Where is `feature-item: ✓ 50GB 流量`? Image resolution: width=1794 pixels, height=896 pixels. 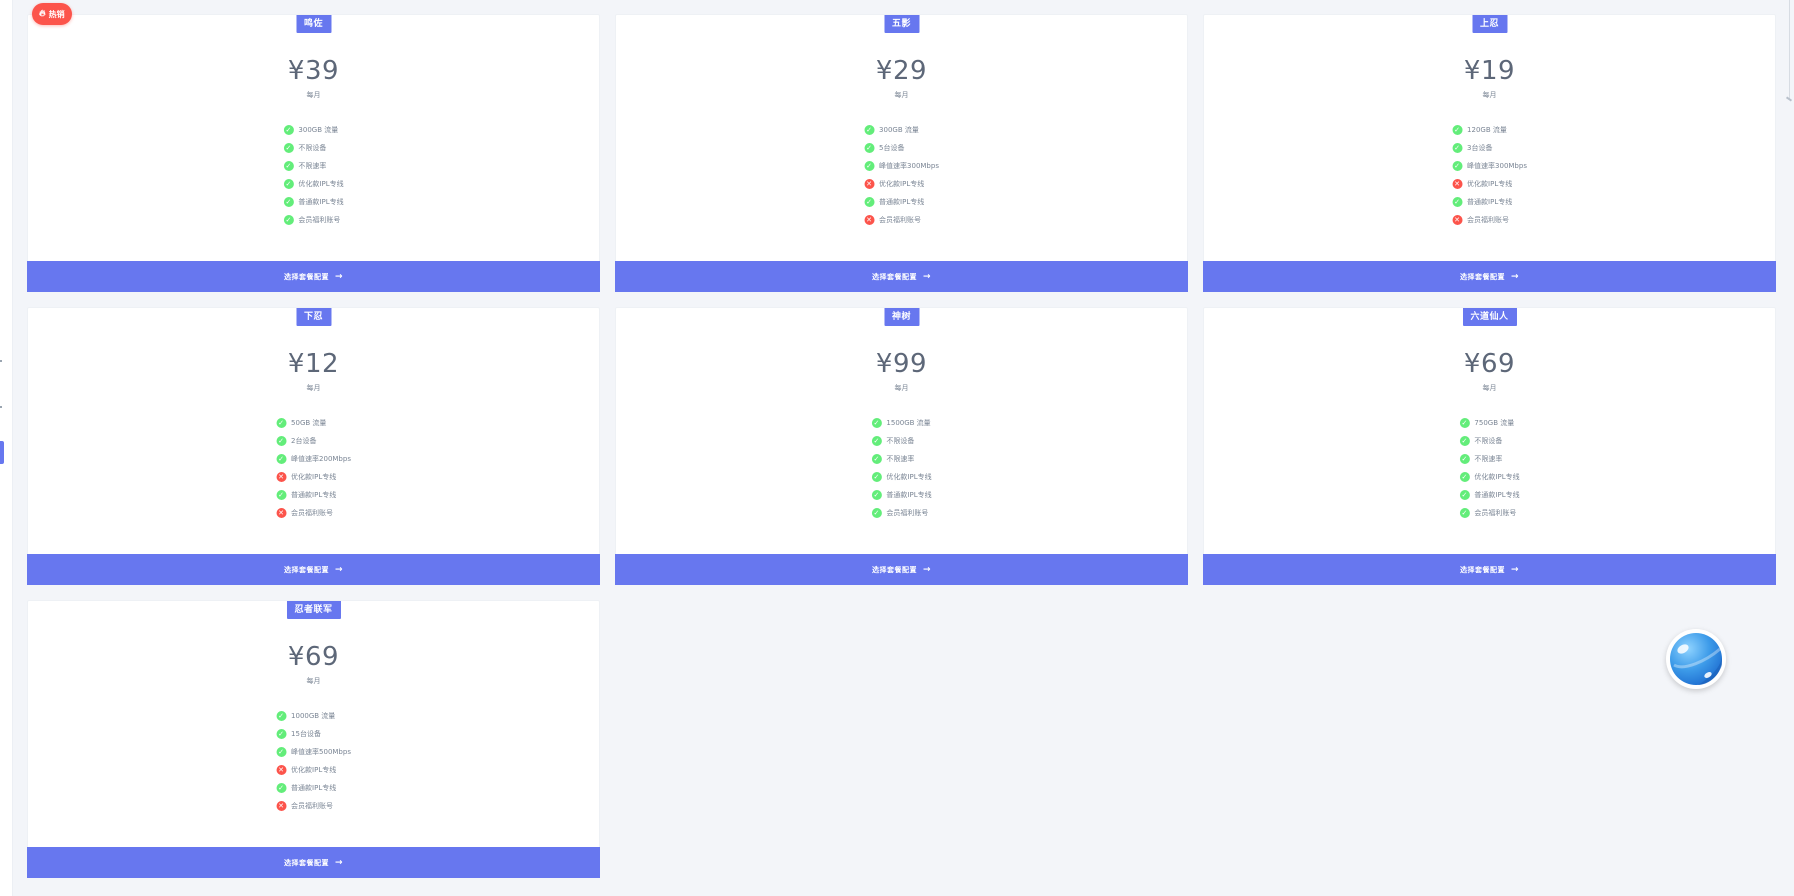
feature-item: ✓ 50GB 流量 is located at coordinates (313, 423).